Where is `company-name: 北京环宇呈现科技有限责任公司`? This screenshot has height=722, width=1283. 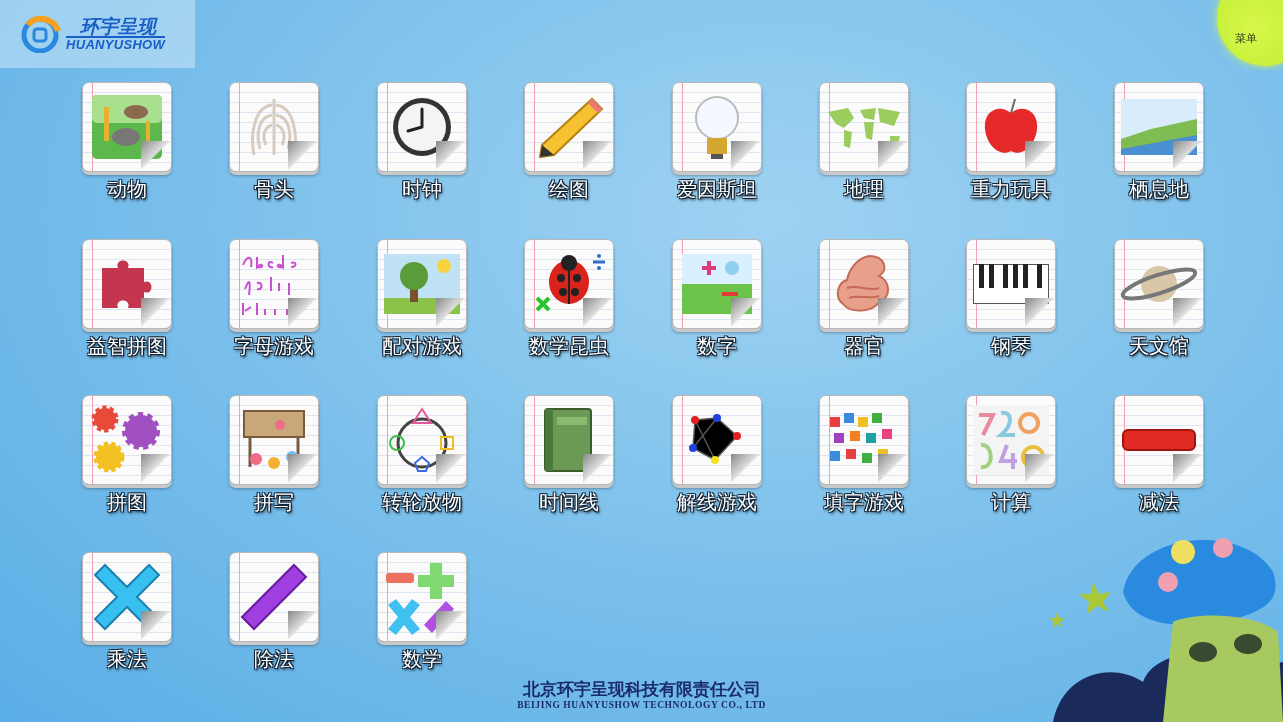
company-name: 北京环宇呈现科技有限责任公司 is located at coordinates (641, 688).